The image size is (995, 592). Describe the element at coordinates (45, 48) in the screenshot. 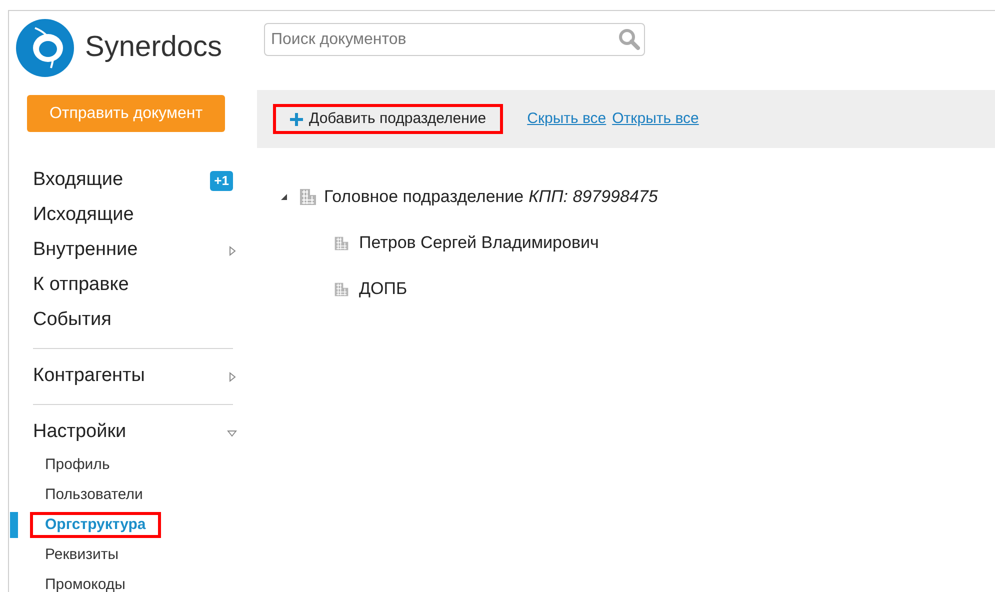

I see `logo-icon` at that location.